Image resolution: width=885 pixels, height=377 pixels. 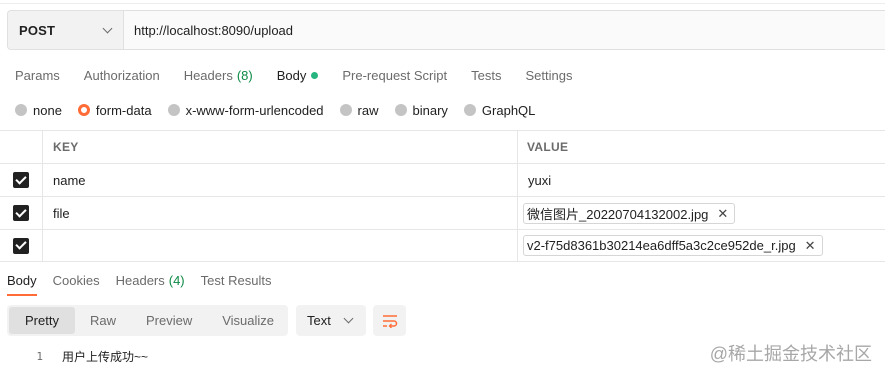 What do you see at coordinates (442, 3) in the screenshot?
I see `top-divider` at bounding box center [442, 3].